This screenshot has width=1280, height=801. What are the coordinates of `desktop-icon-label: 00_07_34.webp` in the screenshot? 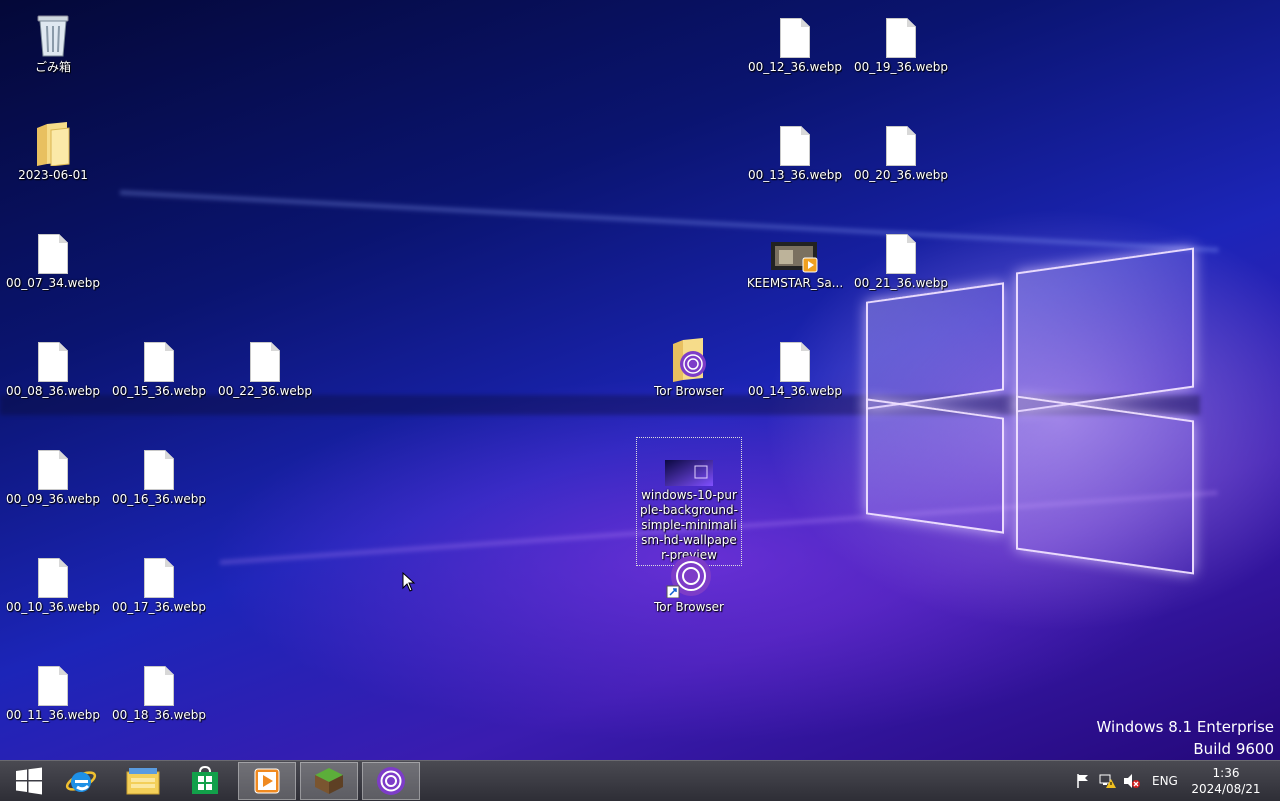 It's located at (53, 283).